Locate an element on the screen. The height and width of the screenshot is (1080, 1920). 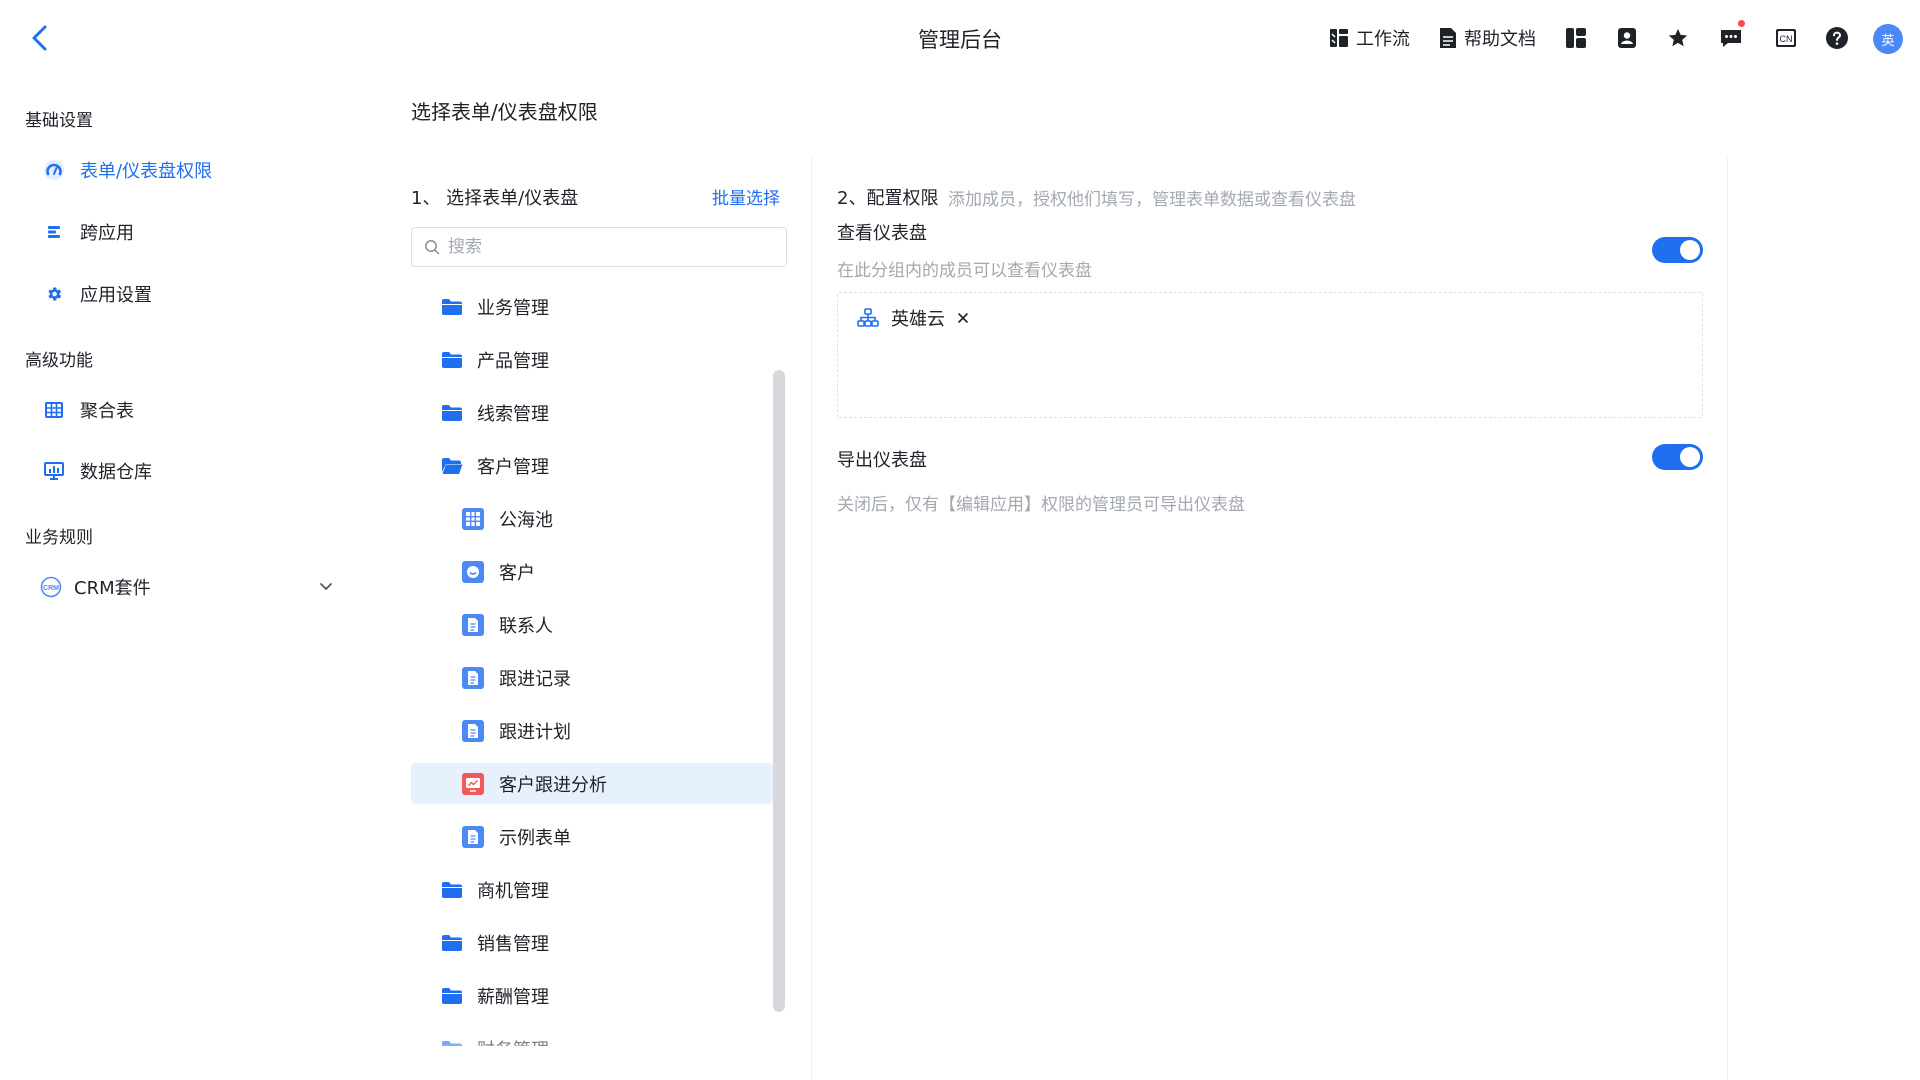
export-dashboard-toggle is located at coordinates (1677, 457).